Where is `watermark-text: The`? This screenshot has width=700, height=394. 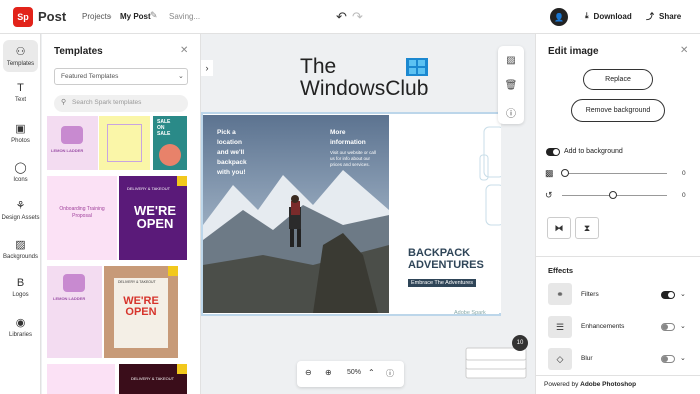 watermark-text: The is located at coordinates (318, 66).